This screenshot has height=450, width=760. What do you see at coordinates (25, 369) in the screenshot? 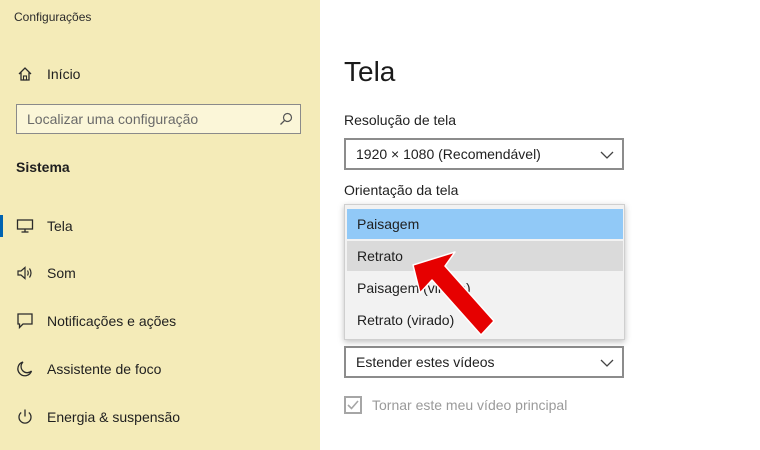
I see `moon-icon` at bounding box center [25, 369].